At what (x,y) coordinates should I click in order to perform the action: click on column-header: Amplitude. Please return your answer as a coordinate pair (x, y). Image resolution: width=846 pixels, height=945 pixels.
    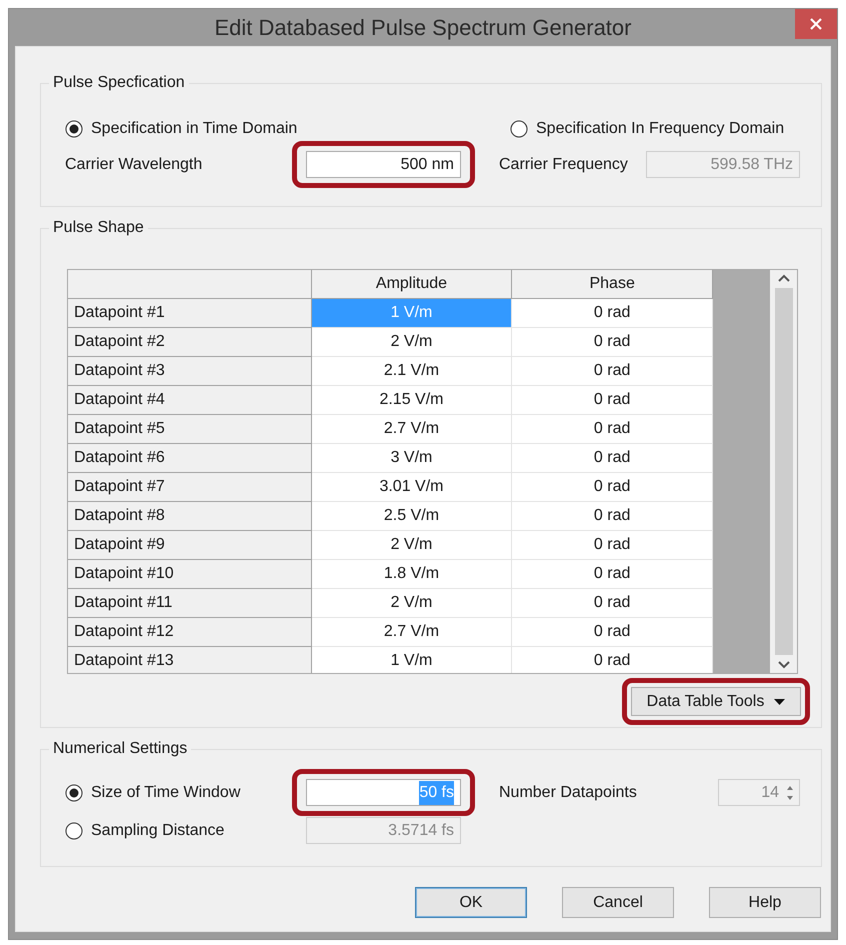
    Looking at the image, I should click on (412, 284).